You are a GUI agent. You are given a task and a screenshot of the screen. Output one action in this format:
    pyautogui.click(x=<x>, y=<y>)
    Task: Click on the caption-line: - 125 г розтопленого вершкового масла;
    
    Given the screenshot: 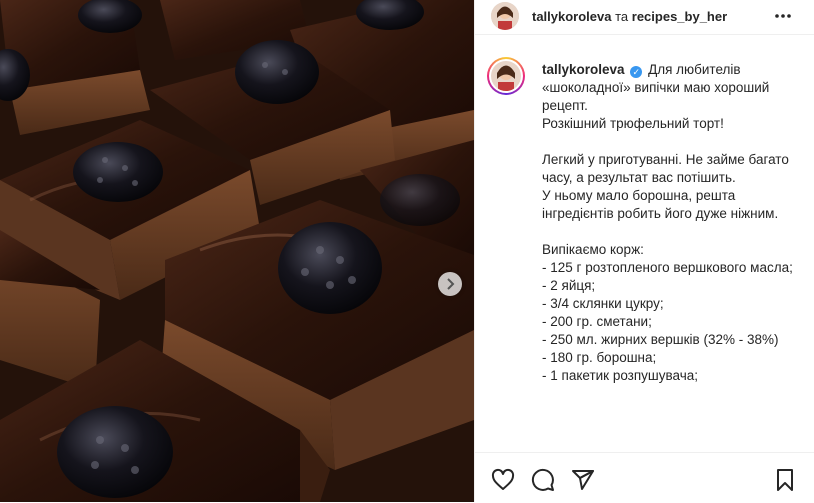 What is the action you would take?
    pyautogui.click(x=667, y=267)
    